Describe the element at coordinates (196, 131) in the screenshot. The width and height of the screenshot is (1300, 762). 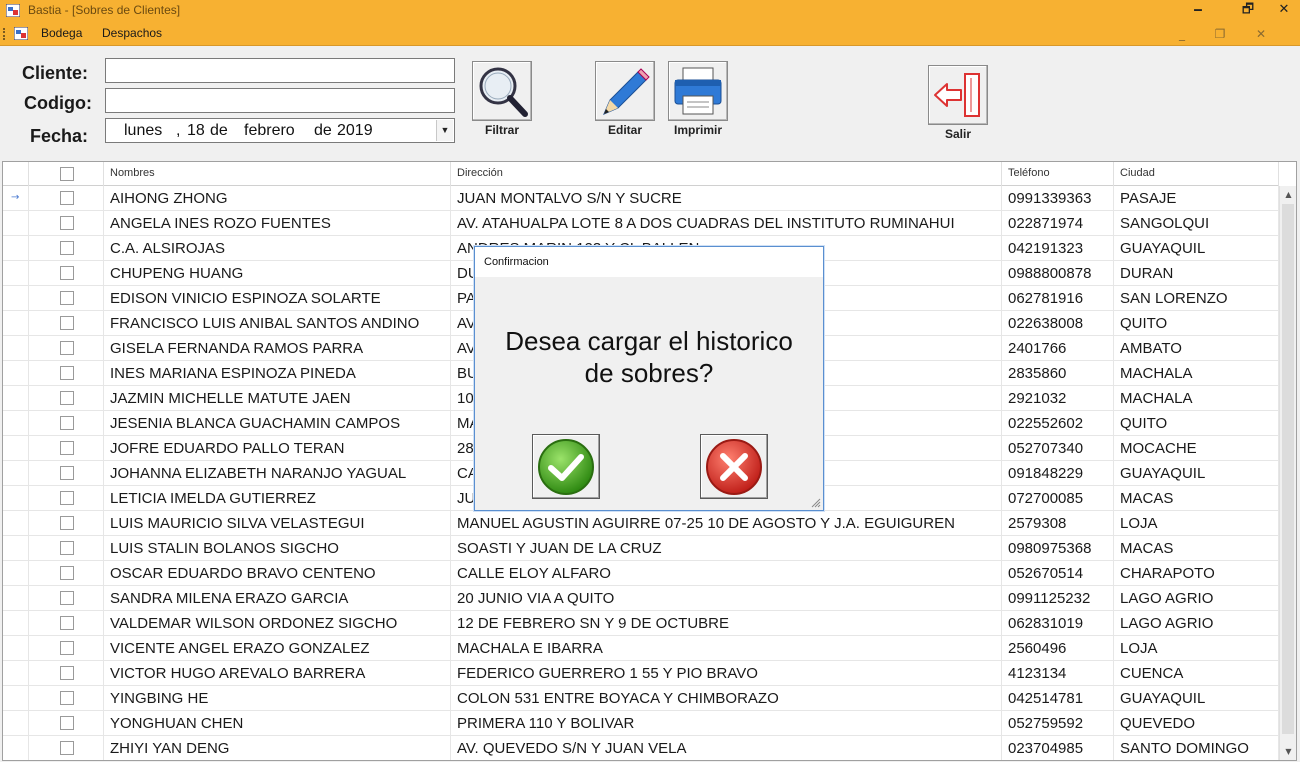
I see `date-day: 18` at that location.